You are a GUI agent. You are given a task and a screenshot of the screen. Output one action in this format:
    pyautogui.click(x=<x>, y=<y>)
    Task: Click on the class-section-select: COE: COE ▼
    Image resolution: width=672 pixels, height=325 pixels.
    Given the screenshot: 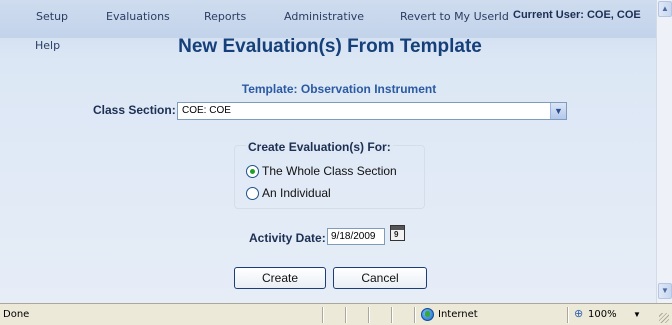 What is the action you would take?
    pyautogui.click(x=372, y=111)
    